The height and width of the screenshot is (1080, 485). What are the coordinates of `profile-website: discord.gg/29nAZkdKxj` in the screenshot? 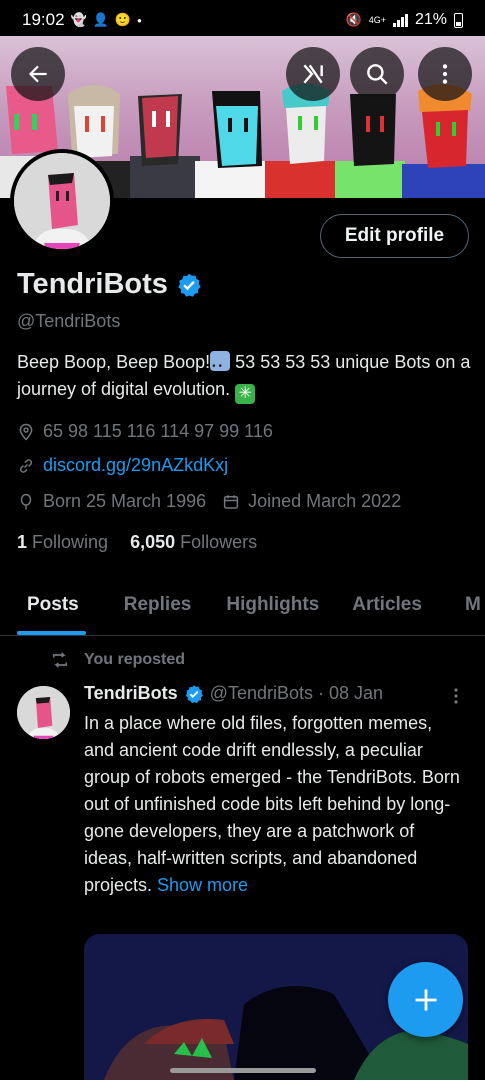 It's located at (122, 465).